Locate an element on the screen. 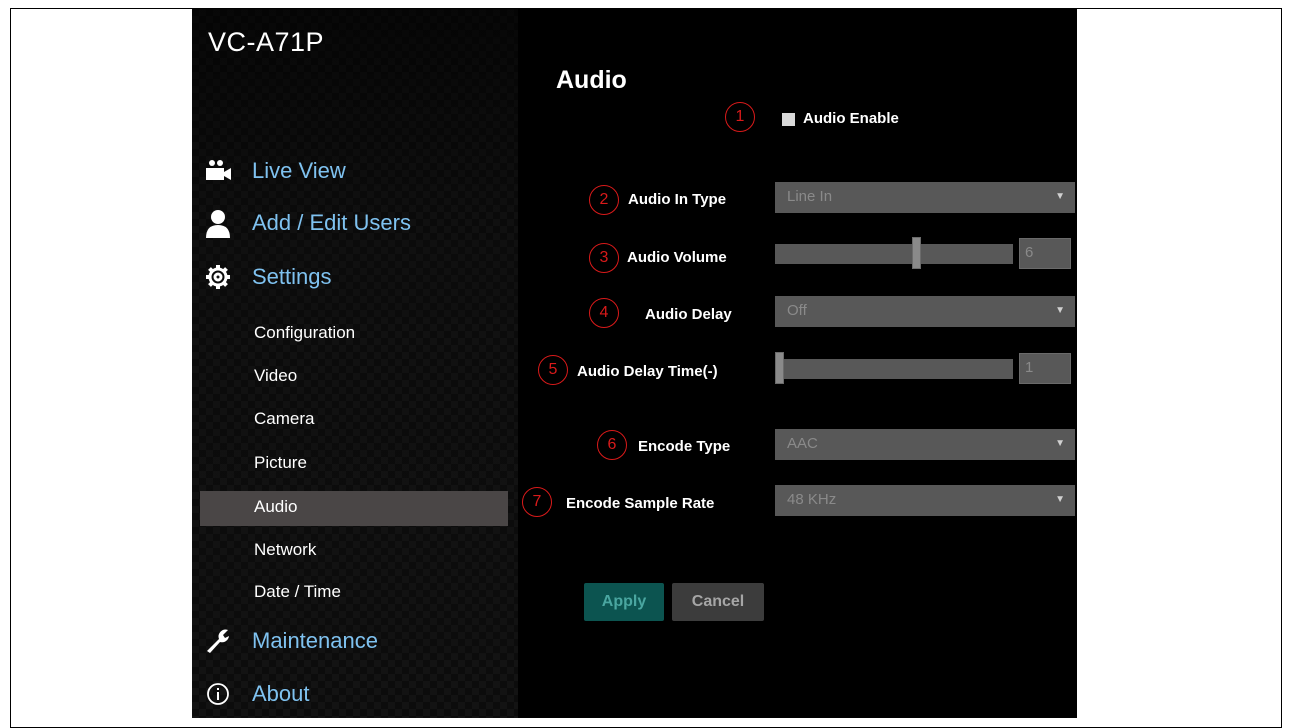 This screenshot has width=1295, height=728. marker-6: 6 is located at coordinates (612, 445).